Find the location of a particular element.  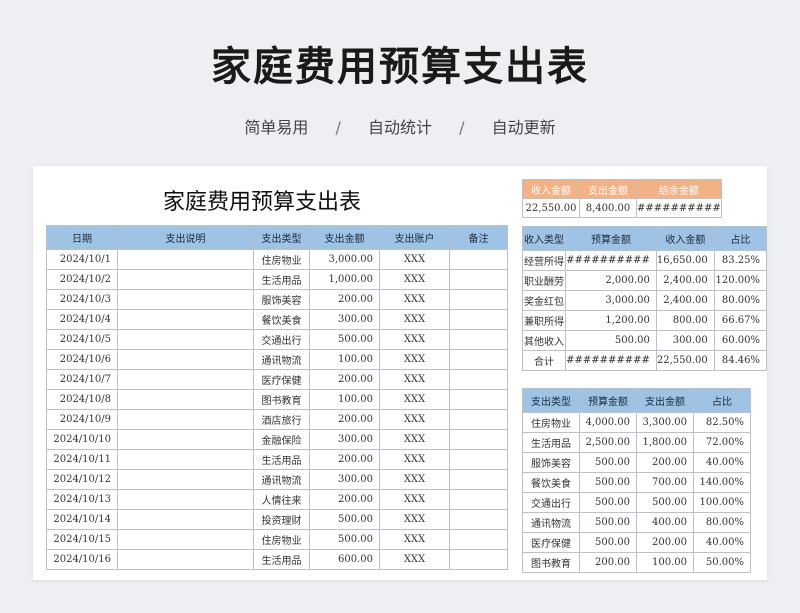

table-cell: 2024/10/4 is located at coordinates (82, 319).